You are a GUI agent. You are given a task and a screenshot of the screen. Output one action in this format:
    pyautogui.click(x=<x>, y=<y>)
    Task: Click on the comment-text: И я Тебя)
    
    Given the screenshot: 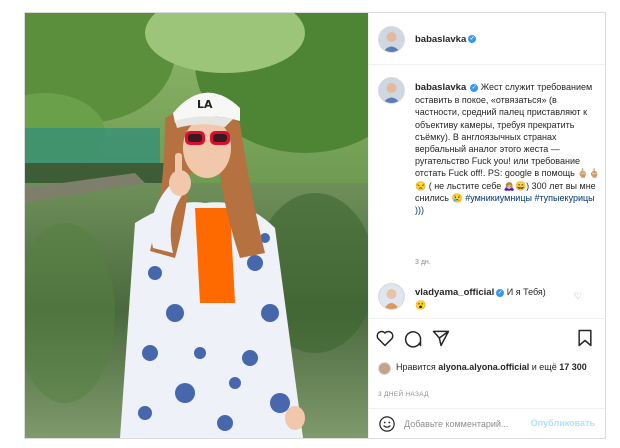 What is the action you would take?
    pyautogui.click(x=526, y=292)
    